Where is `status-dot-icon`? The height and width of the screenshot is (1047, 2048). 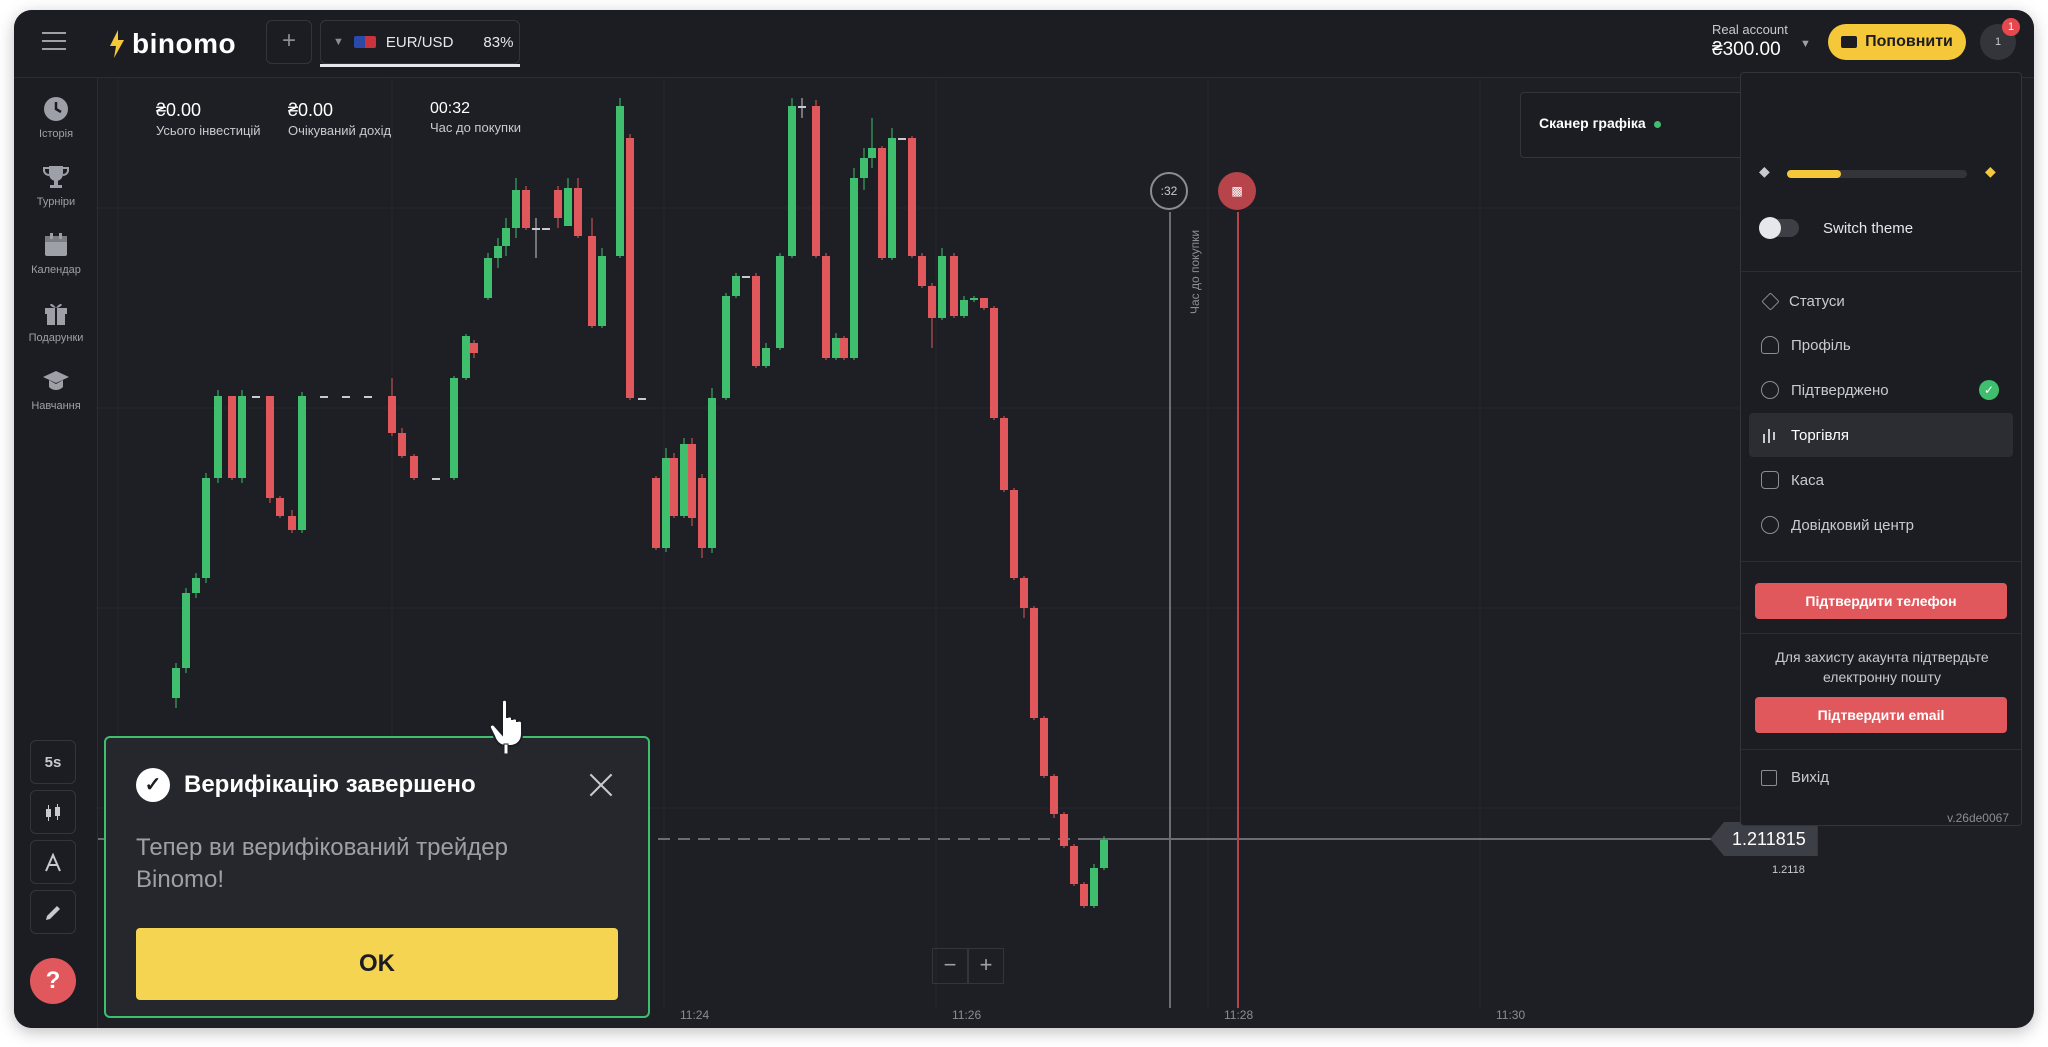 status-dot-icon is located at coordinates (1657, 124).